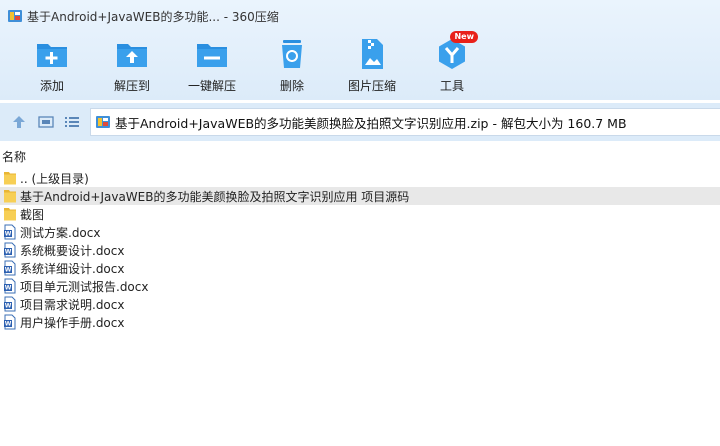 The height and width of the screenshot is (446, 720). What do you see at coordinates (371, 86) in the screenshot?
I see `image-compress-label: 图片压缩` at bounding box center [371, 86].